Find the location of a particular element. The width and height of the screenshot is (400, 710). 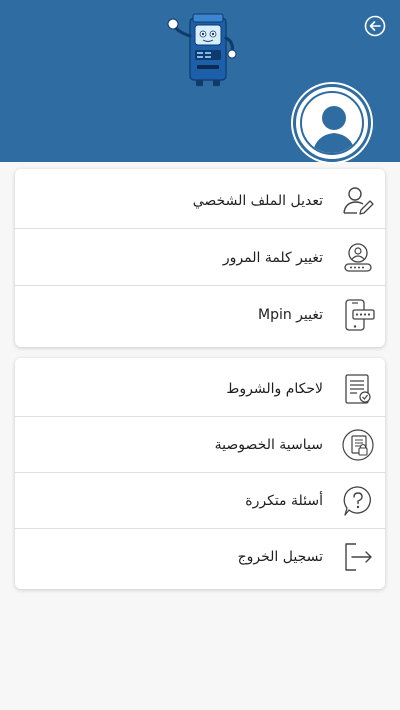

atm-mascot-logo is located at coordinates (202, 49).